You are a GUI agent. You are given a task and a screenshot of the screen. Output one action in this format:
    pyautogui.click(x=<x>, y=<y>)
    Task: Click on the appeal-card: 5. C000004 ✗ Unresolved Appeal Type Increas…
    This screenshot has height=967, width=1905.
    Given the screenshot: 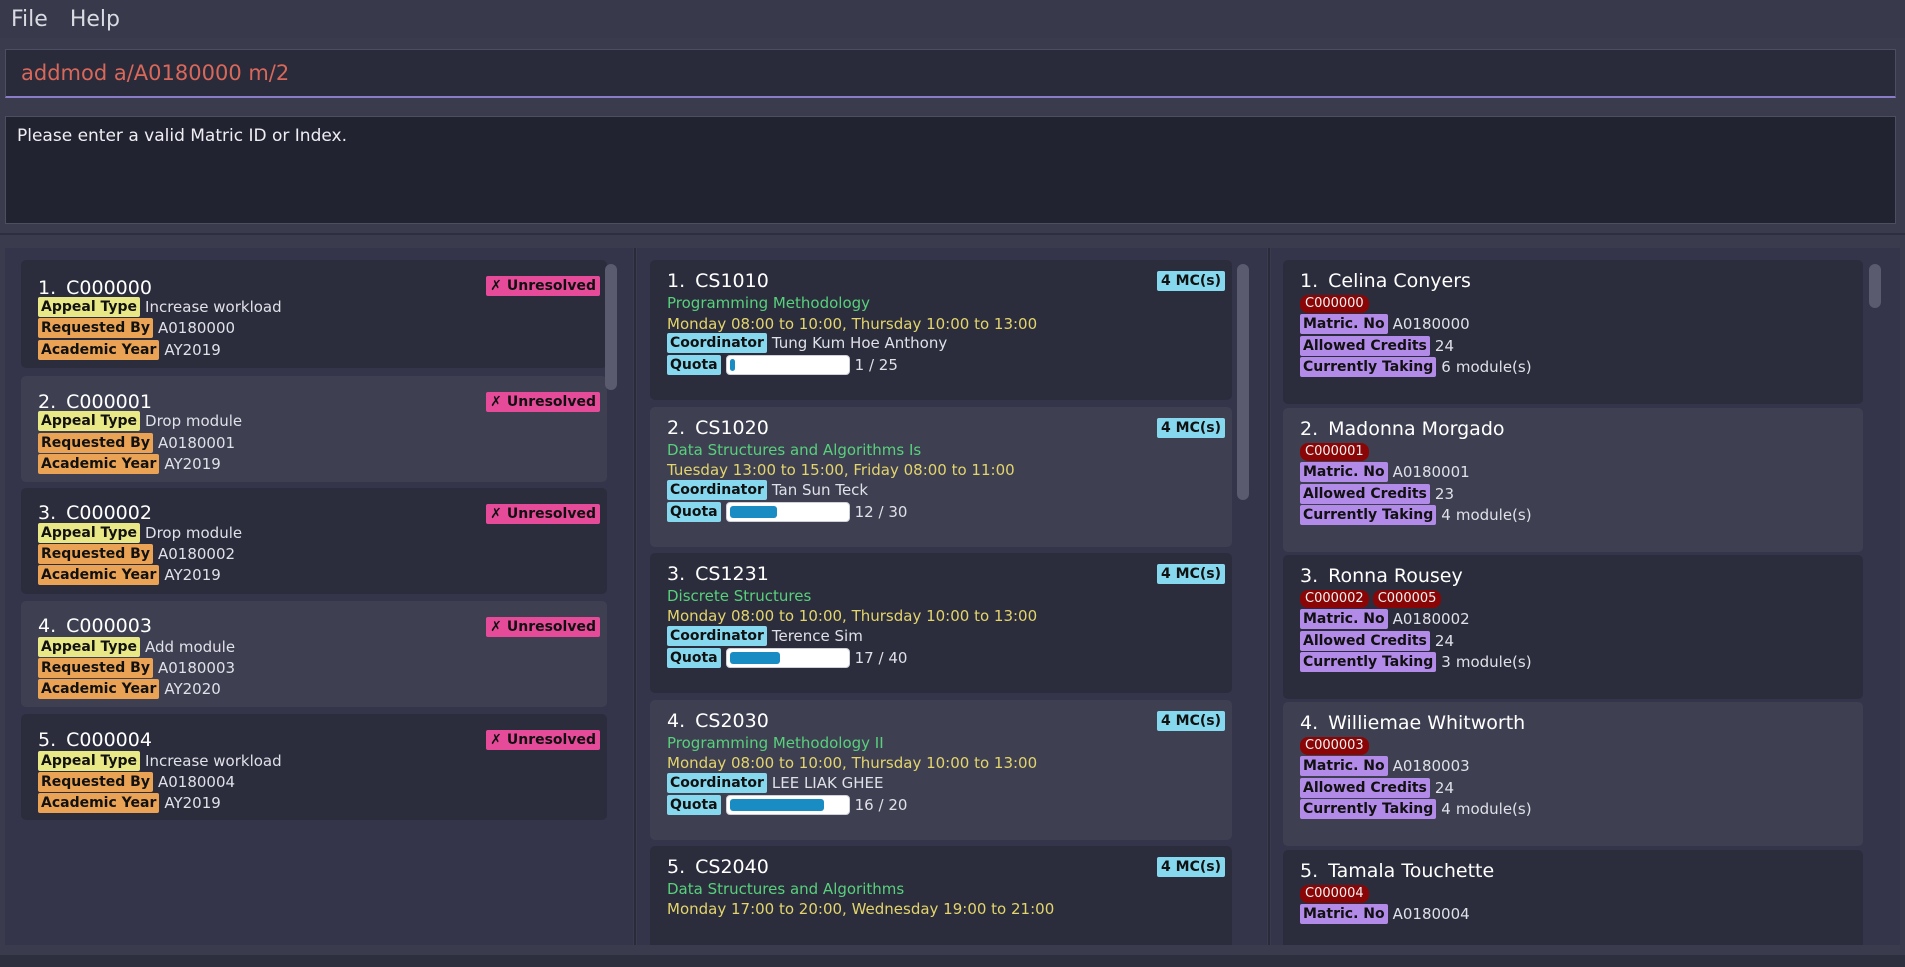 What is the action you would take?
    pyautogui.click(x=314, y=767)
    